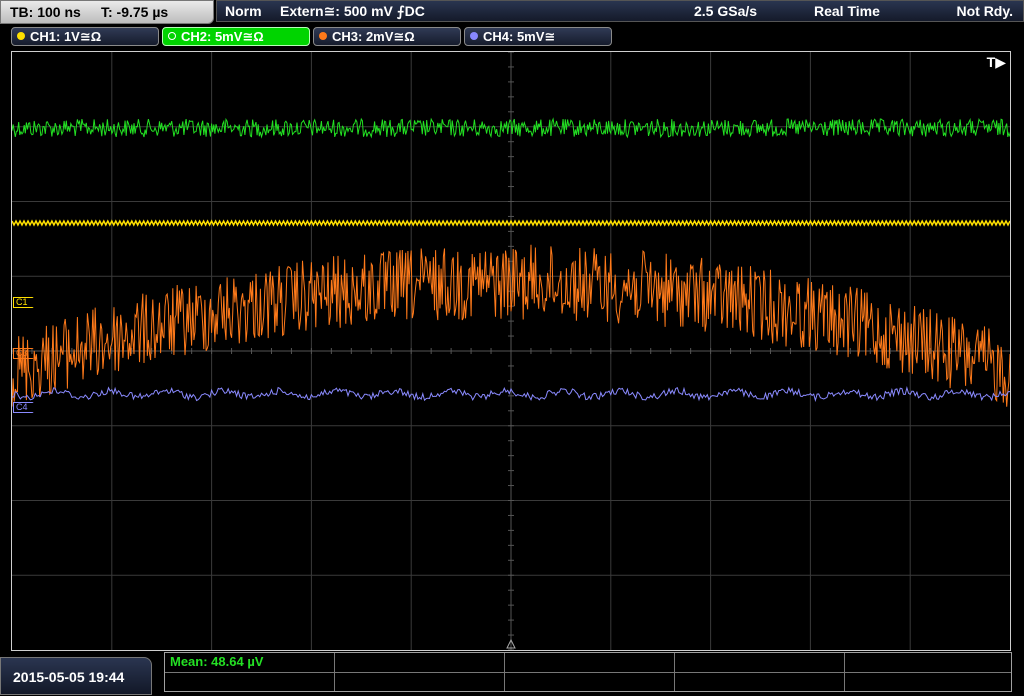  I want to click on acquisition-status: Not Rdy., so click(984, 11).